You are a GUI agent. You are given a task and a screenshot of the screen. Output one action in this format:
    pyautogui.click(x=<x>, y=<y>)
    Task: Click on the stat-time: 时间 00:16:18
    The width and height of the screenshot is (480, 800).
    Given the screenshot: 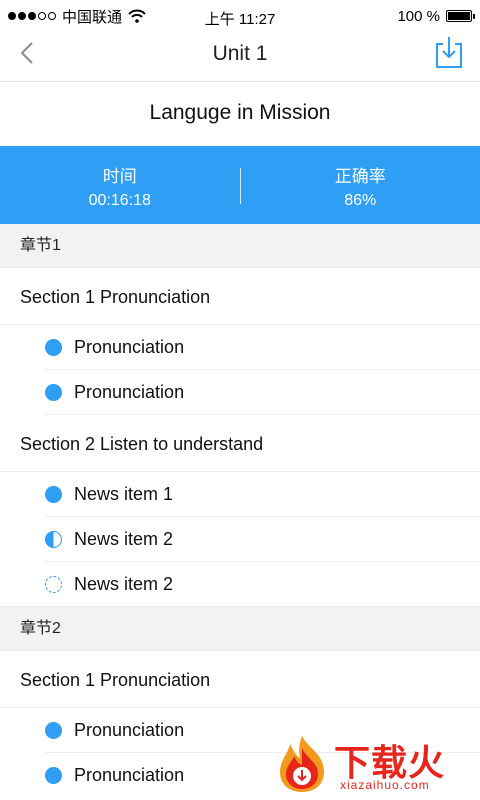 What is the action you would take?
    pyautogui.click(x=120, y=185)
    